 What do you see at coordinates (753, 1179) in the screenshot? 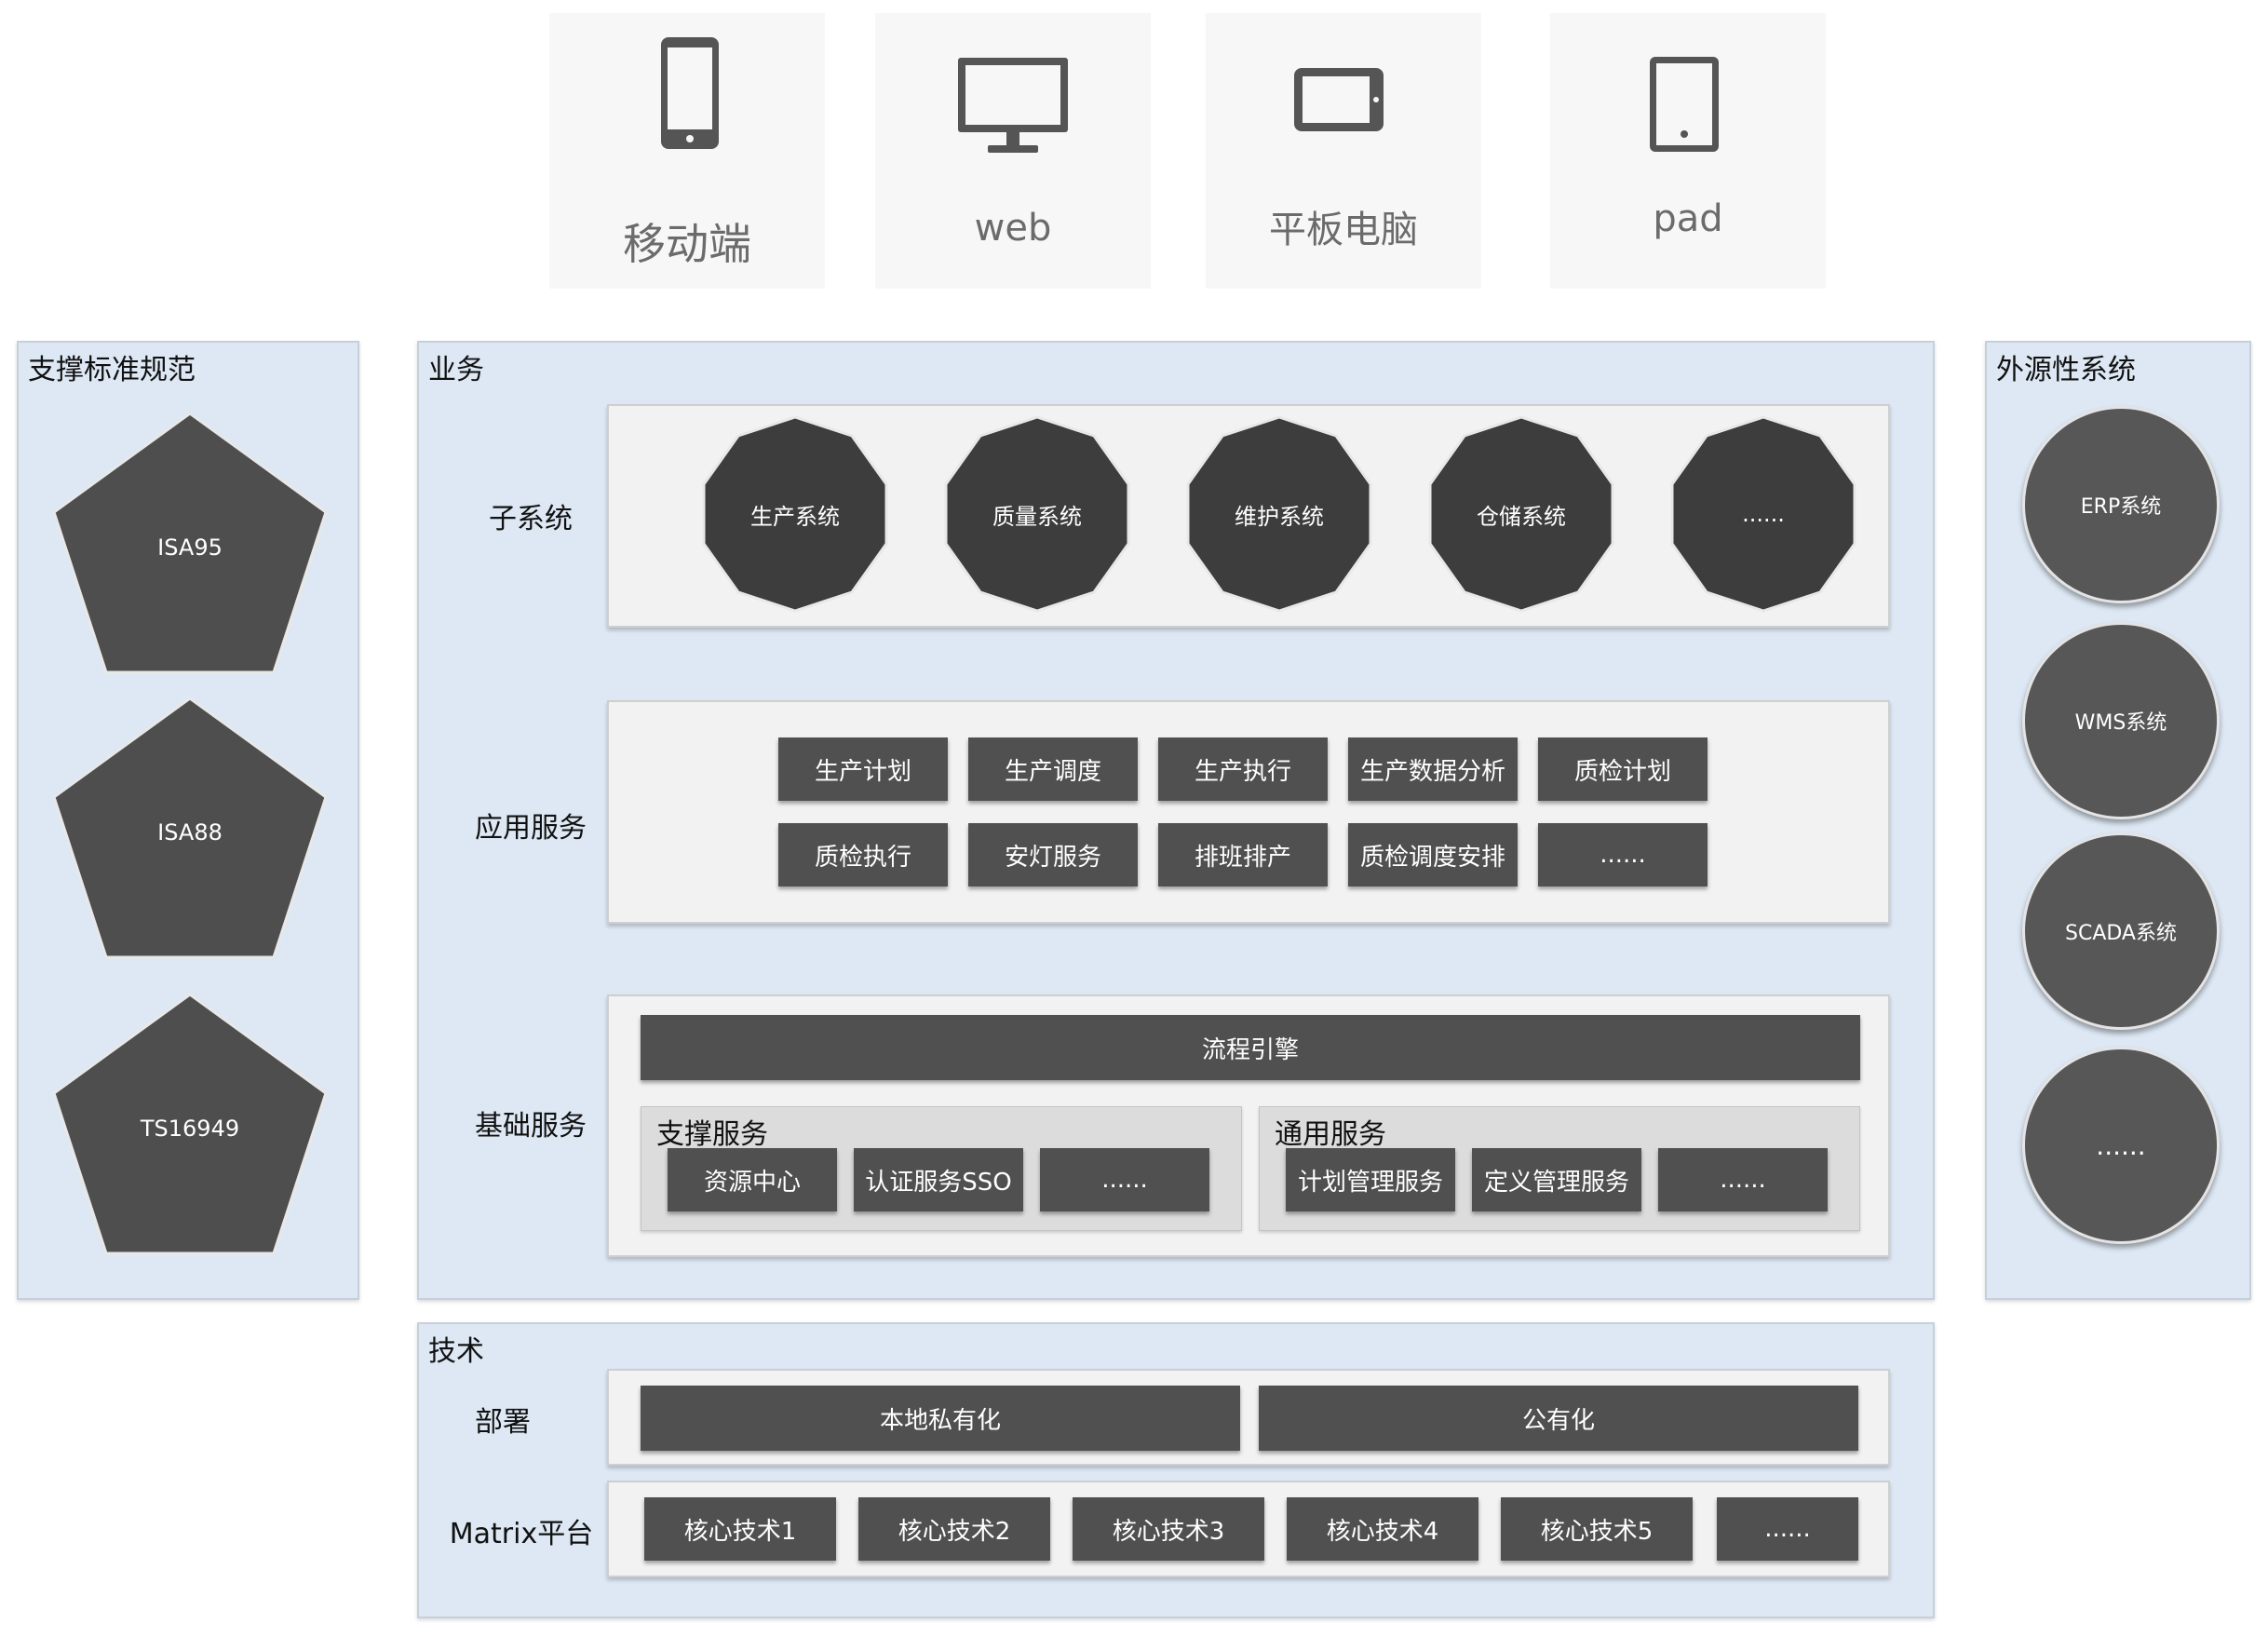
I see `support-service-box: 资源中心` at bounding box center [753, 1179].